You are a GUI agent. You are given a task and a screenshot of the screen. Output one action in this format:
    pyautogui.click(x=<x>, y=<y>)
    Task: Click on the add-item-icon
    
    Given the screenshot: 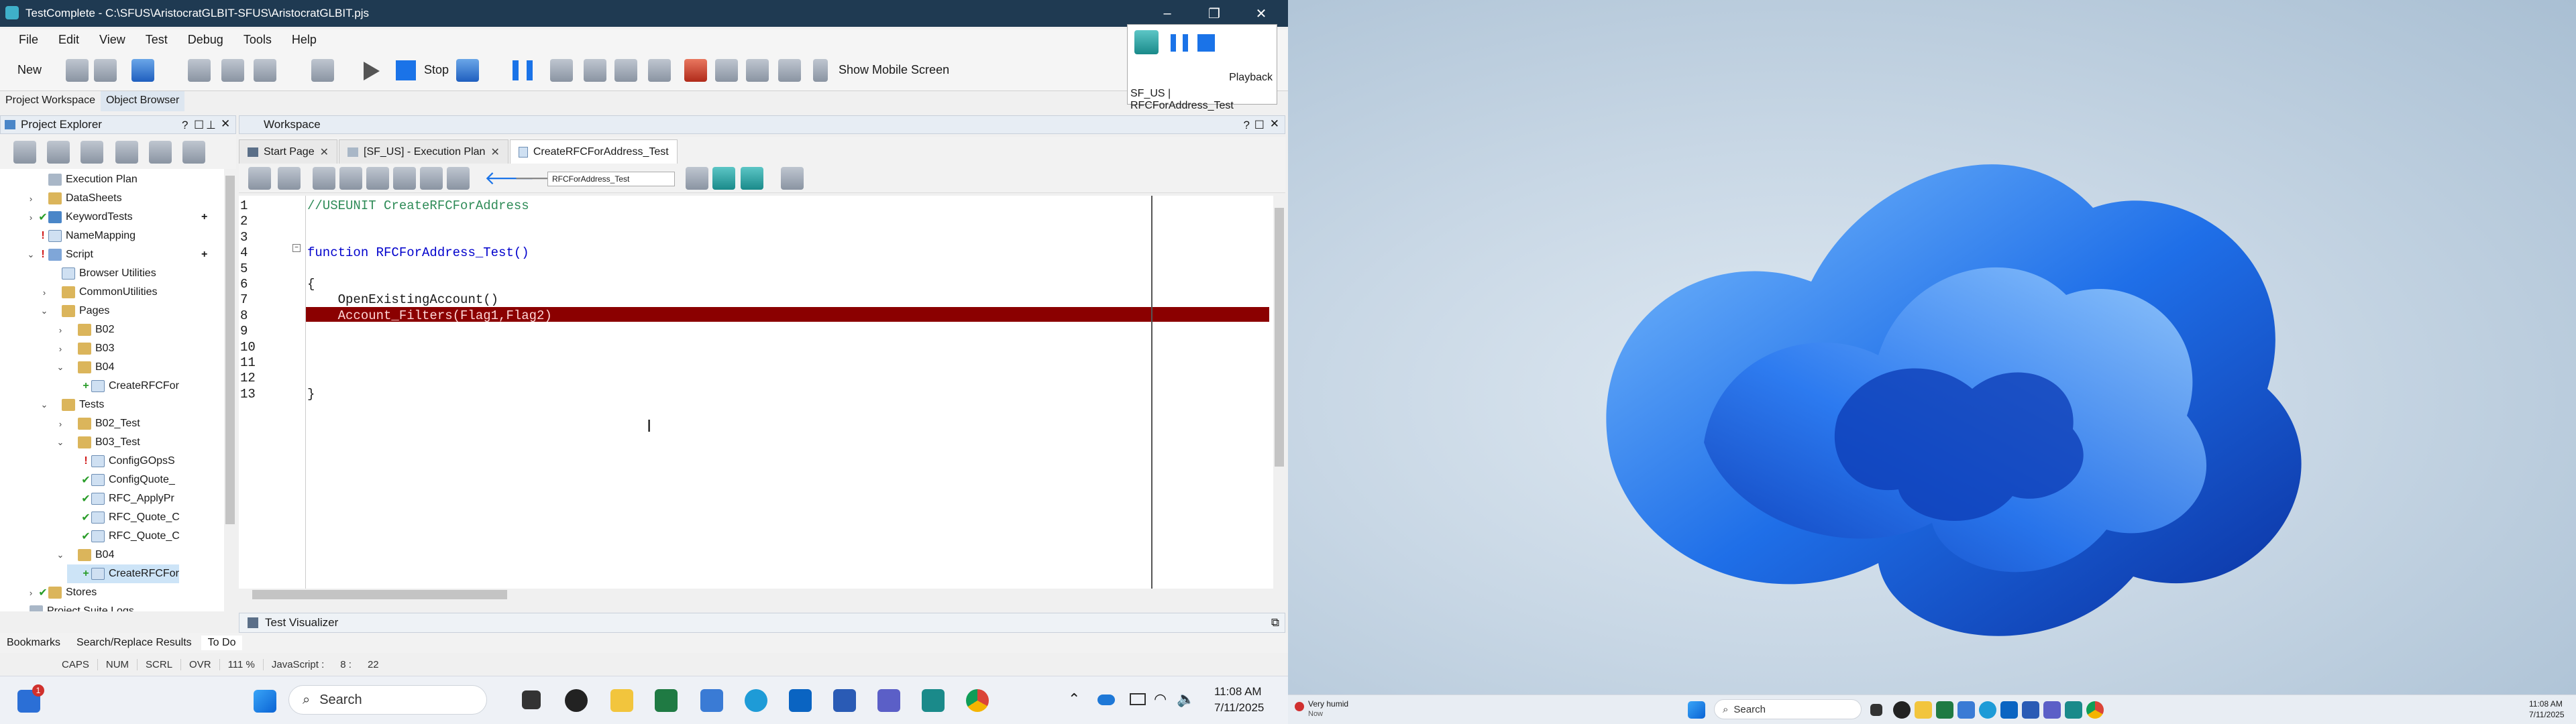 What is the action you would take?
    pyautogui.click(x=199, y=70)
    